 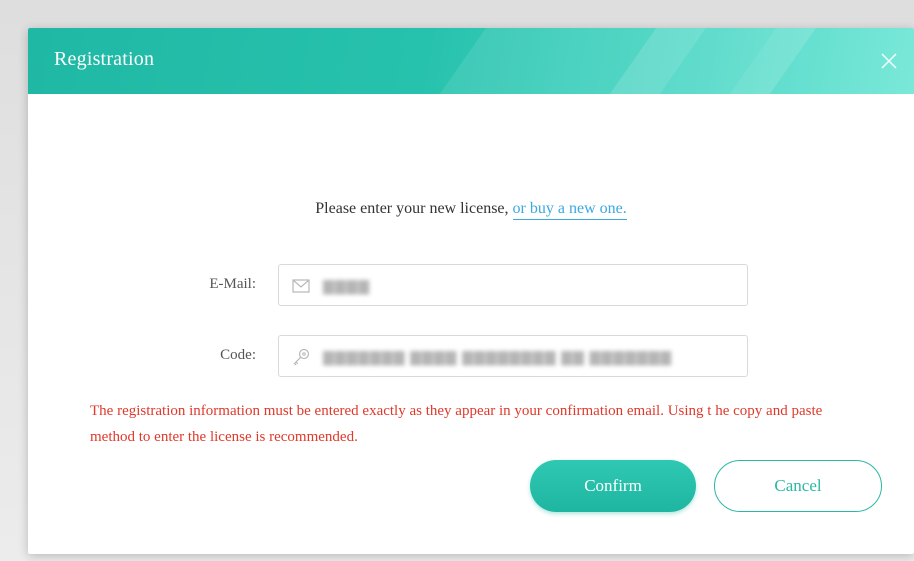 What do you see at coordinates (232, 284) in the screenshot?
I see `email-label: E-Mail:` at bounding box center [232, 284].